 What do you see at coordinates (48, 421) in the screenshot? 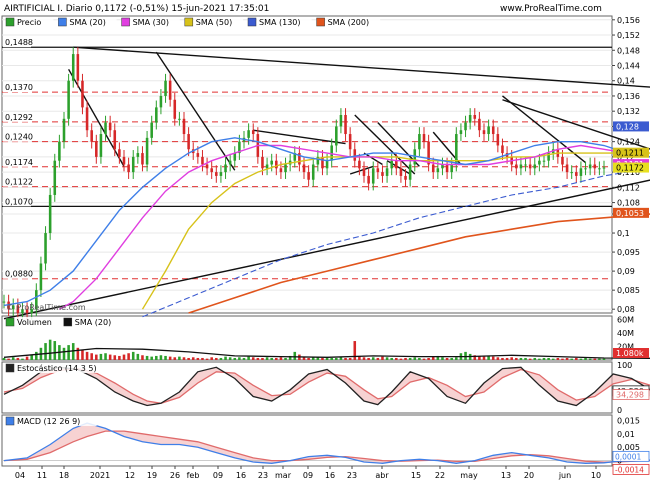
I see `legend-label: MACD (12 26 9)` at bounding box center [48, 421].